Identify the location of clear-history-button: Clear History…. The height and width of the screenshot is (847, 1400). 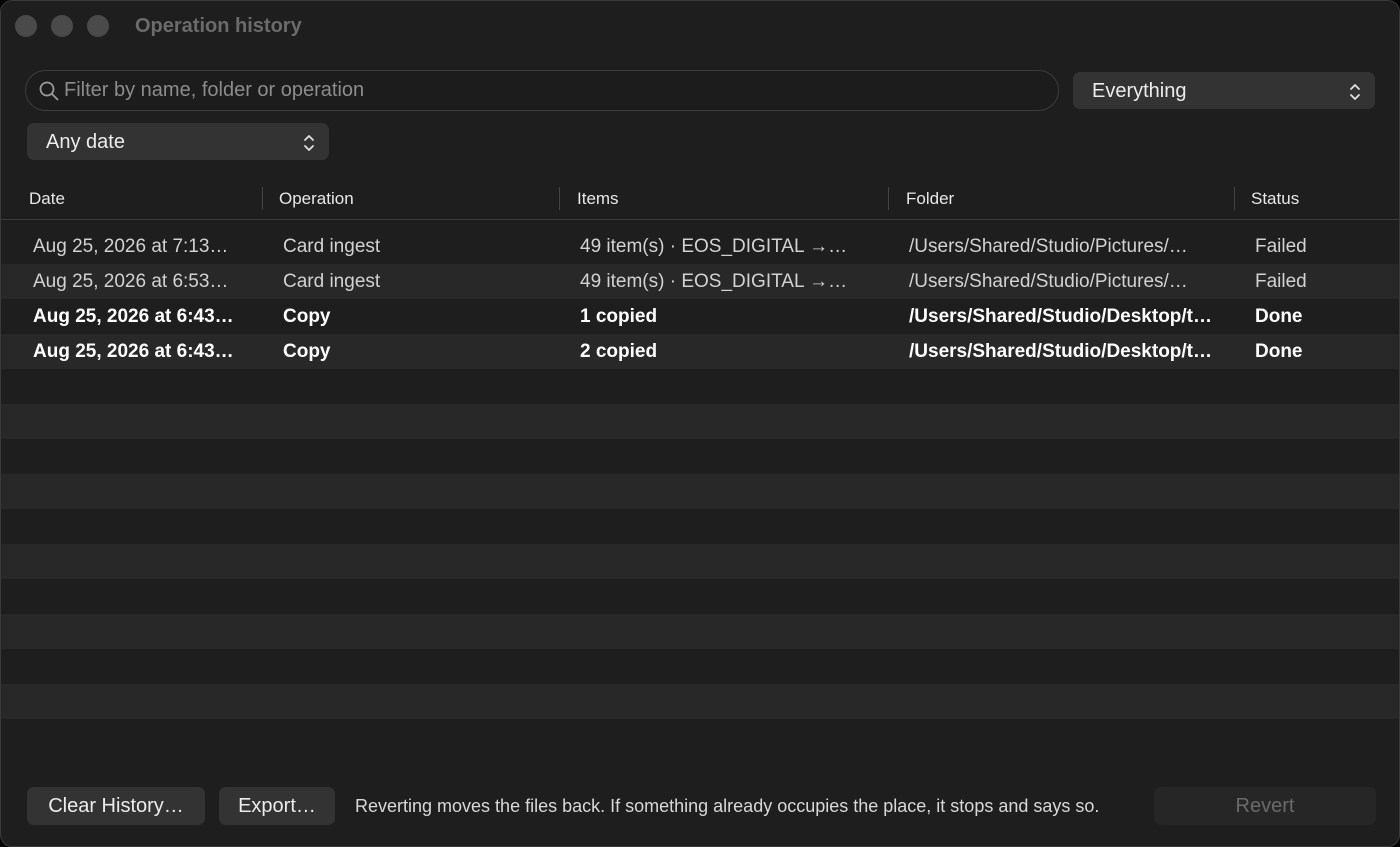
(116, 806).